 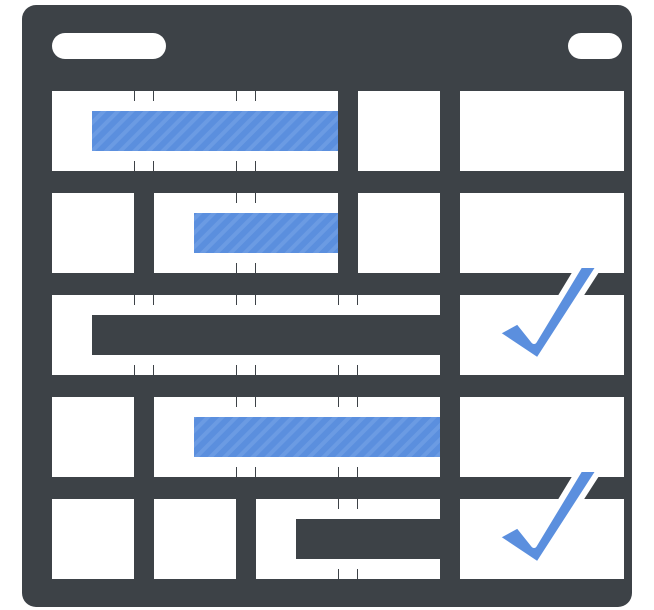 I want to click on titlebar-left-pill, so click(x=109, y=46).